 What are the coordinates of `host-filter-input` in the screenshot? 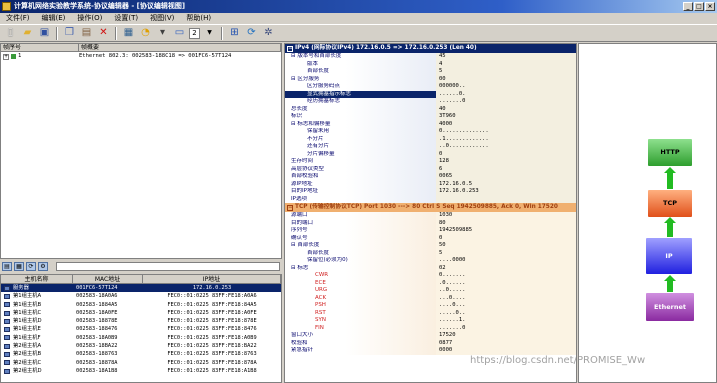 It's located at (168, 266).